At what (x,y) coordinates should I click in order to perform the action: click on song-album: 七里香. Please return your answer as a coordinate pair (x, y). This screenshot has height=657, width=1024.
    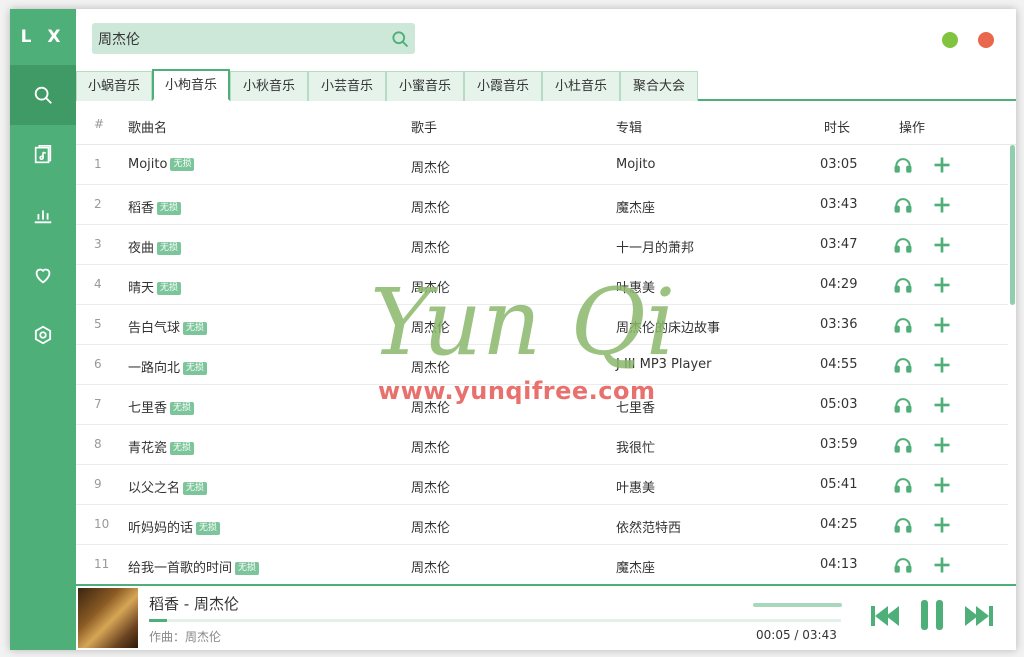
    Looking at the image, I should click on (635, 406).